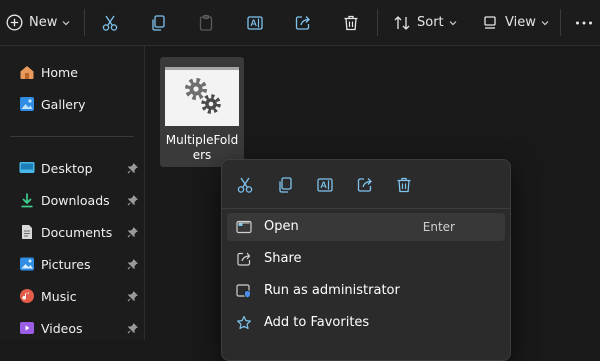 This screenshot has width=600, height=361. I want to click on delete-button, so click(351, 22).